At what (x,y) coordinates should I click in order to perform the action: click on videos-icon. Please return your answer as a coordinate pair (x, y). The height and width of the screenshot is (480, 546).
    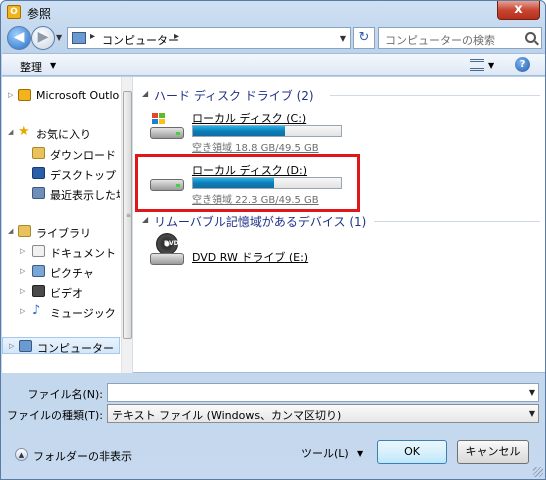
    Looking at the image, I should click on (38, 291).